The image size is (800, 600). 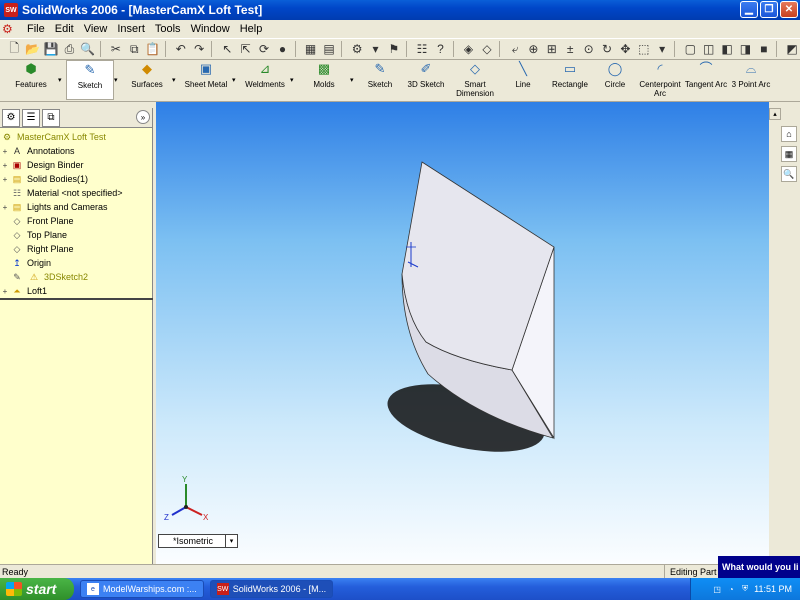 I want to click on hidden-removed-icon: ◧, so click(x=727, y=49).